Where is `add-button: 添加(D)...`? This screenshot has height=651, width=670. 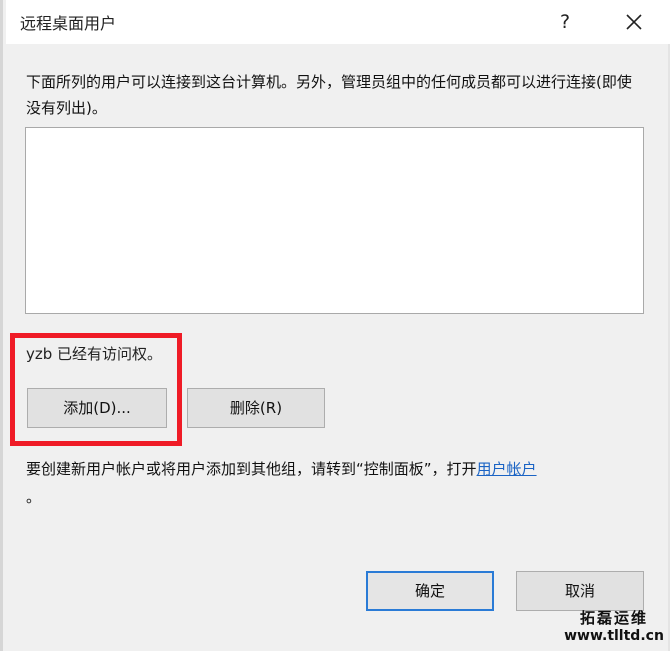
add-button: 添加(D)... is located at coordinates (97, 408).